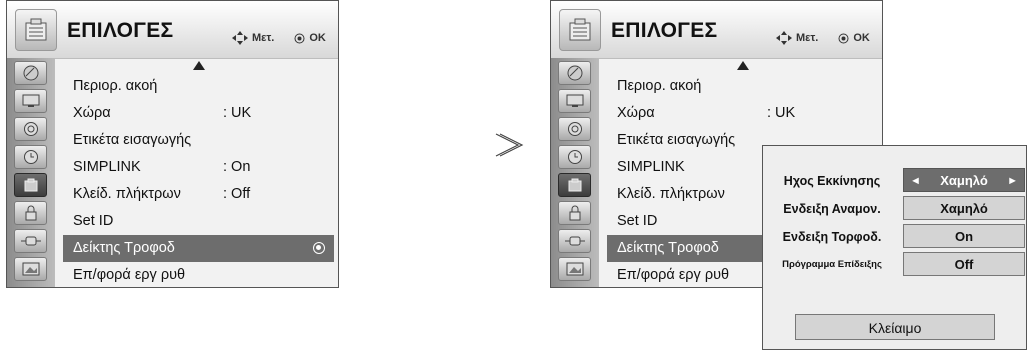 The image size is (1029, 352). Describe the element at coordinates (894, 237) in the screenshot. I see `popup-row-power-light: Ενδειξη Τορφοδ. On` at that location.